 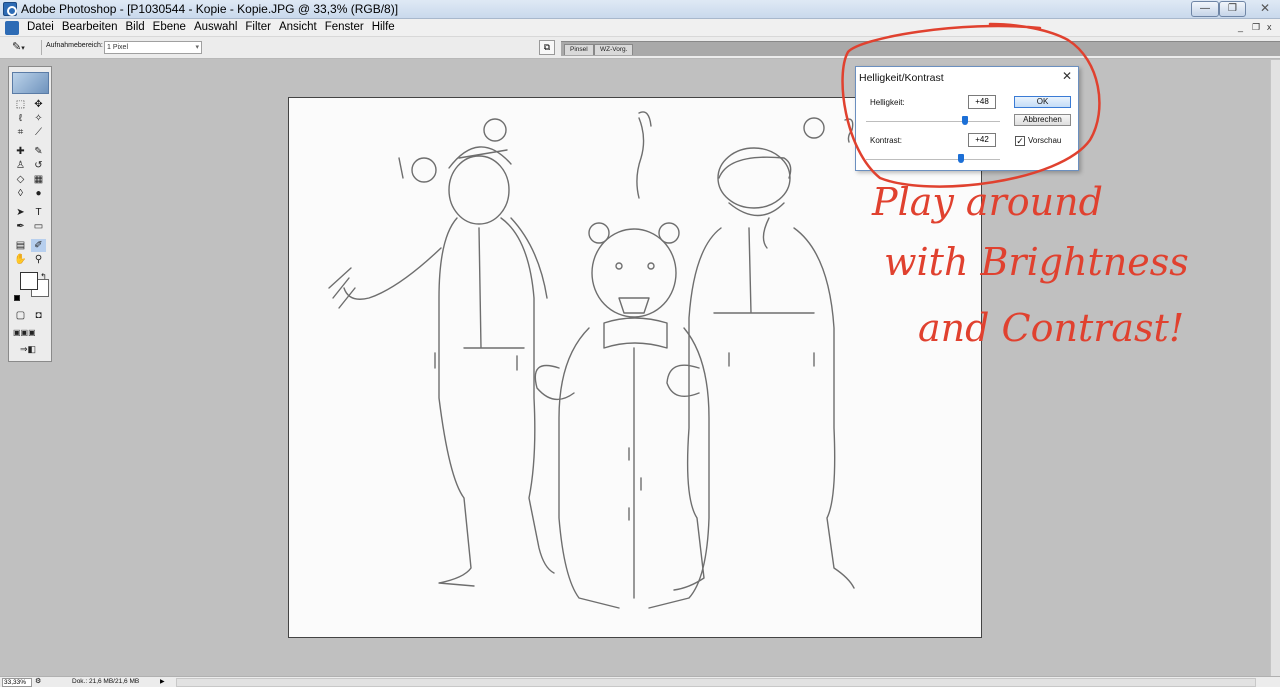 What do you see at coordinates (1256, 27) in the screenshot?
I see `document-restore-button: ❐` at bounding box center [1256, 27].